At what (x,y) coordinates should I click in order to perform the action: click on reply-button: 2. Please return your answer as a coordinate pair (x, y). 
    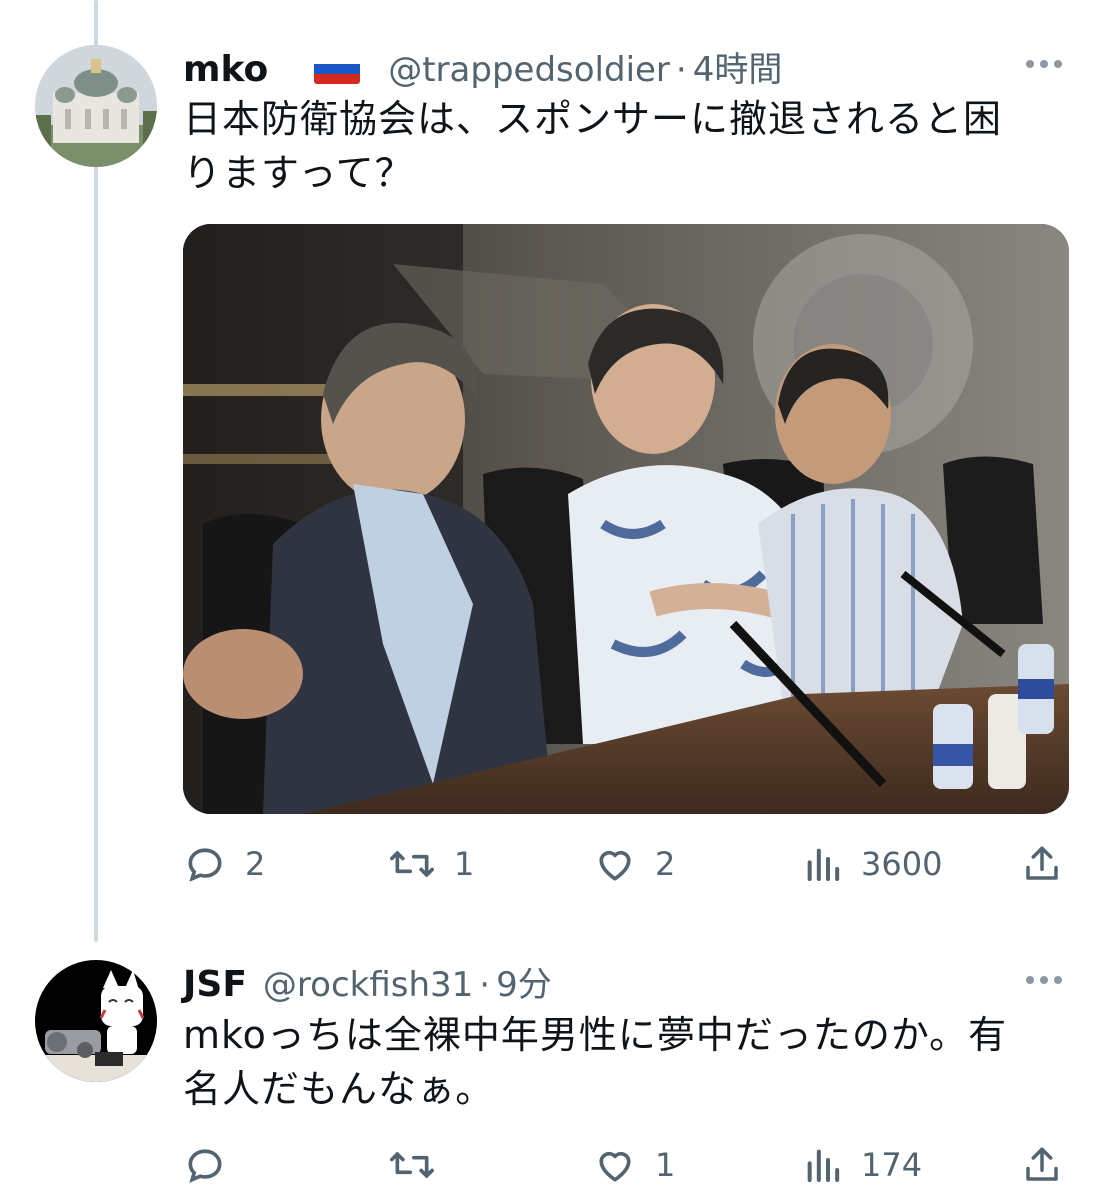
    Looking at the image, I should click on (224, 864).